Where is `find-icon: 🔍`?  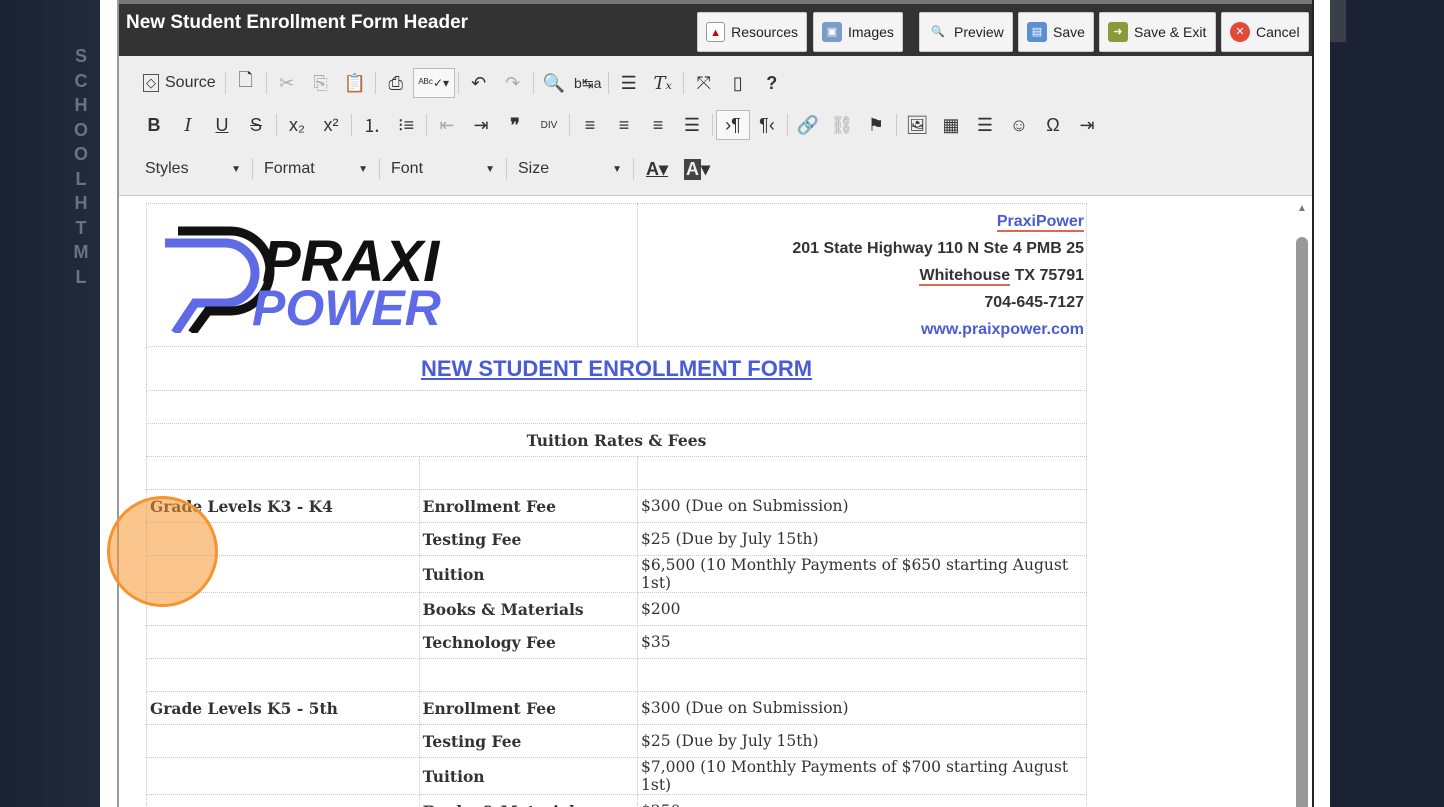 find-icon: 🔍 is located at coordinates (554, 83).